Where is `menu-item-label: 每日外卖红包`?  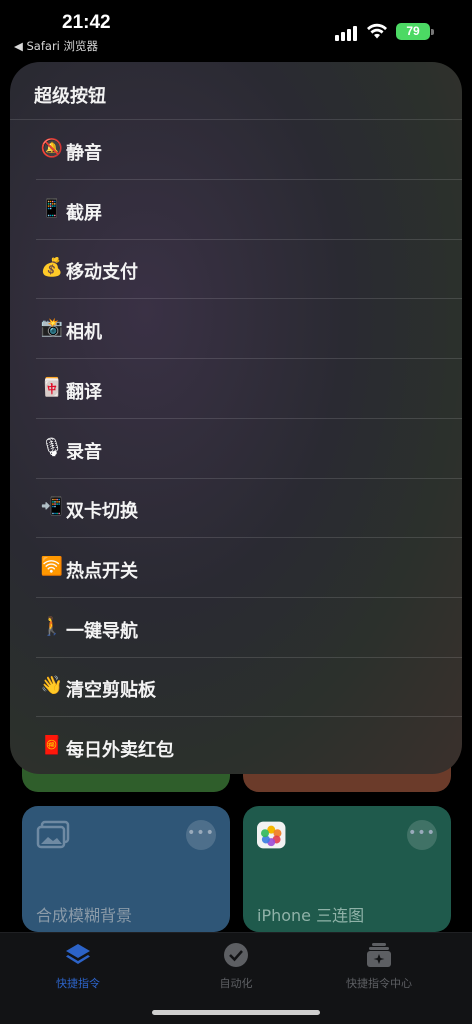
menu-item-label: 每日外卖红包 is located at coordinates (120, 750).